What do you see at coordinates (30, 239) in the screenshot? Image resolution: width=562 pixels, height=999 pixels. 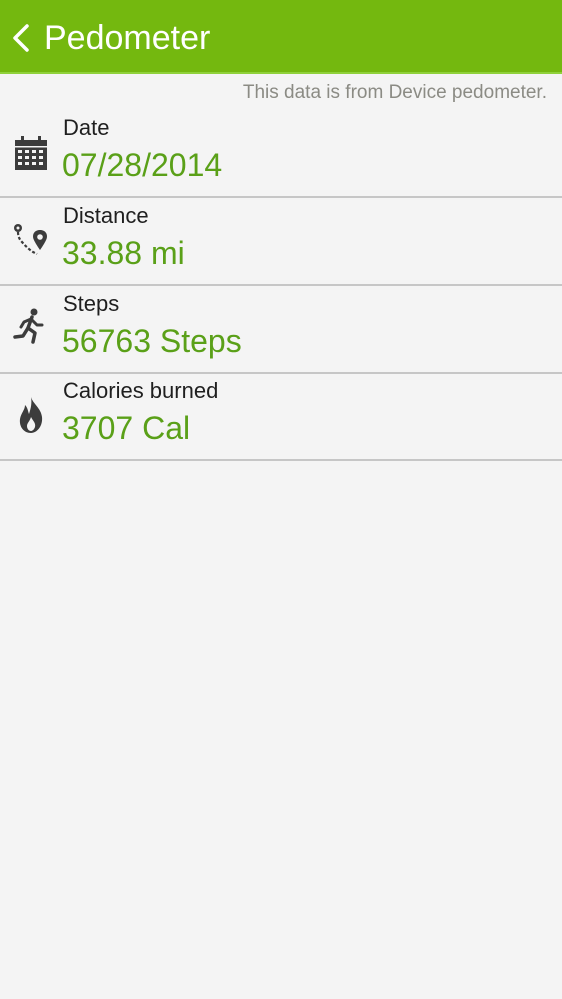 I see `route-pin-icon` at bounding box center [30, 239].